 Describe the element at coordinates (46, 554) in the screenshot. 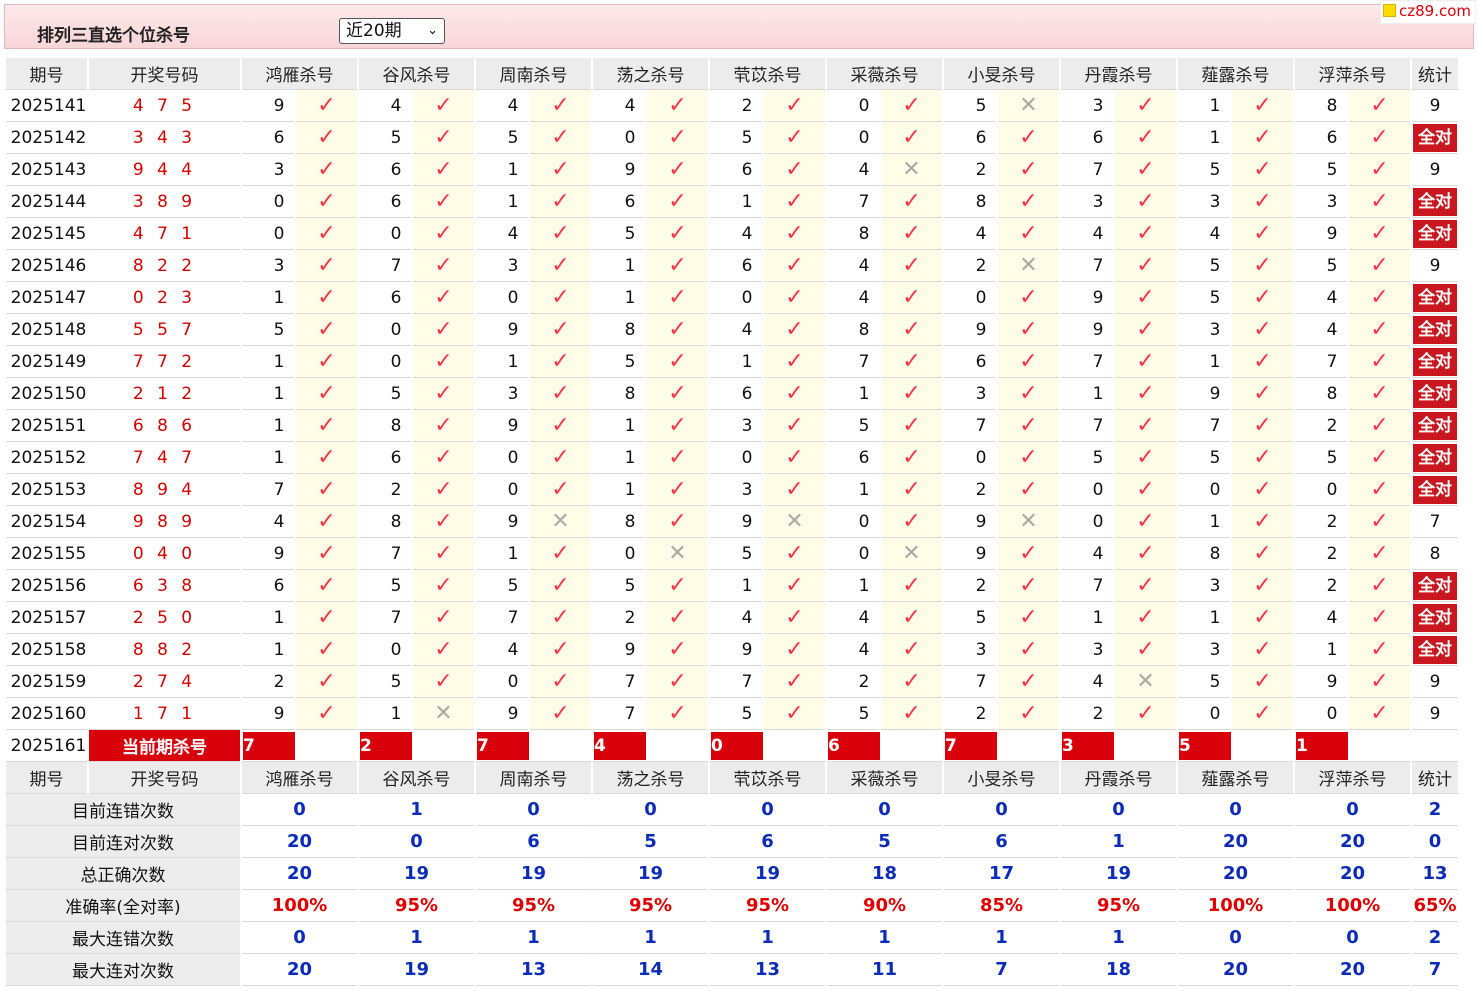

I see `issue-number: 2025155` at that location.